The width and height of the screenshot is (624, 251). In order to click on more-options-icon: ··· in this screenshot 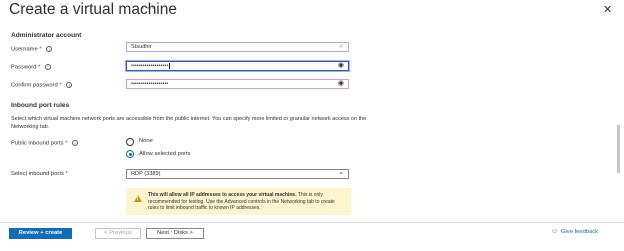, I will do `click(148, 7)`.